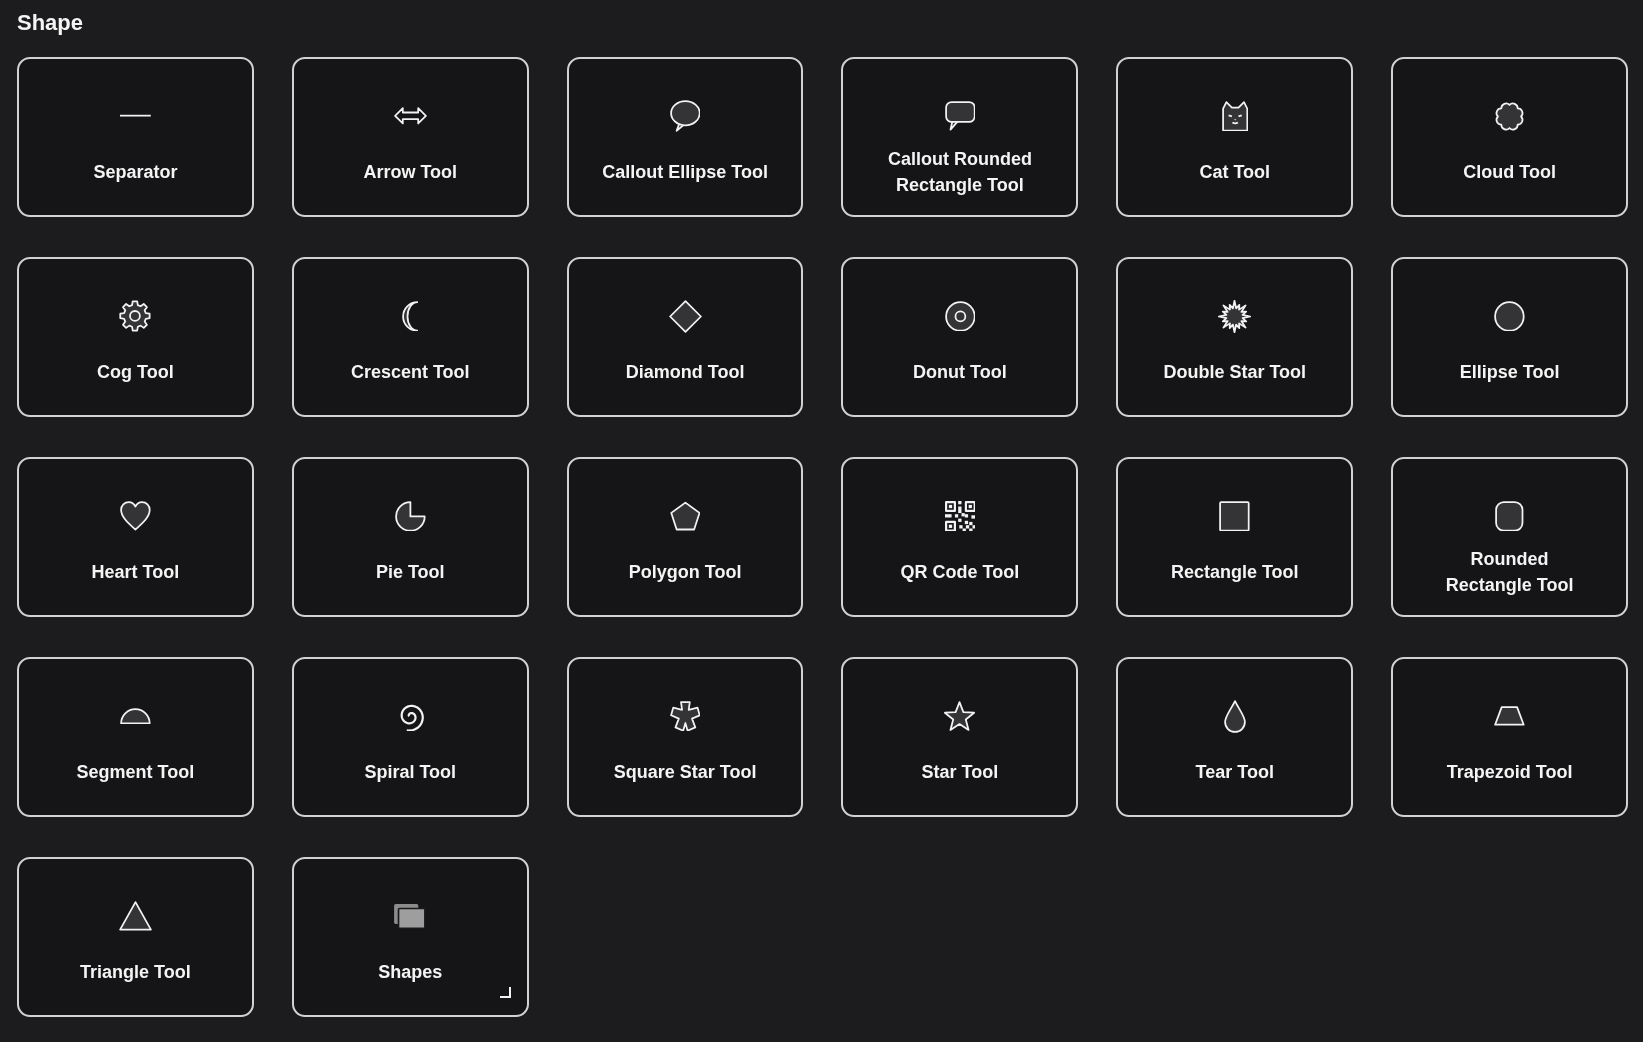  Describe the element at coordinates (1509, 716) in the screenshot. I see `trapezoid-icon` at that location.